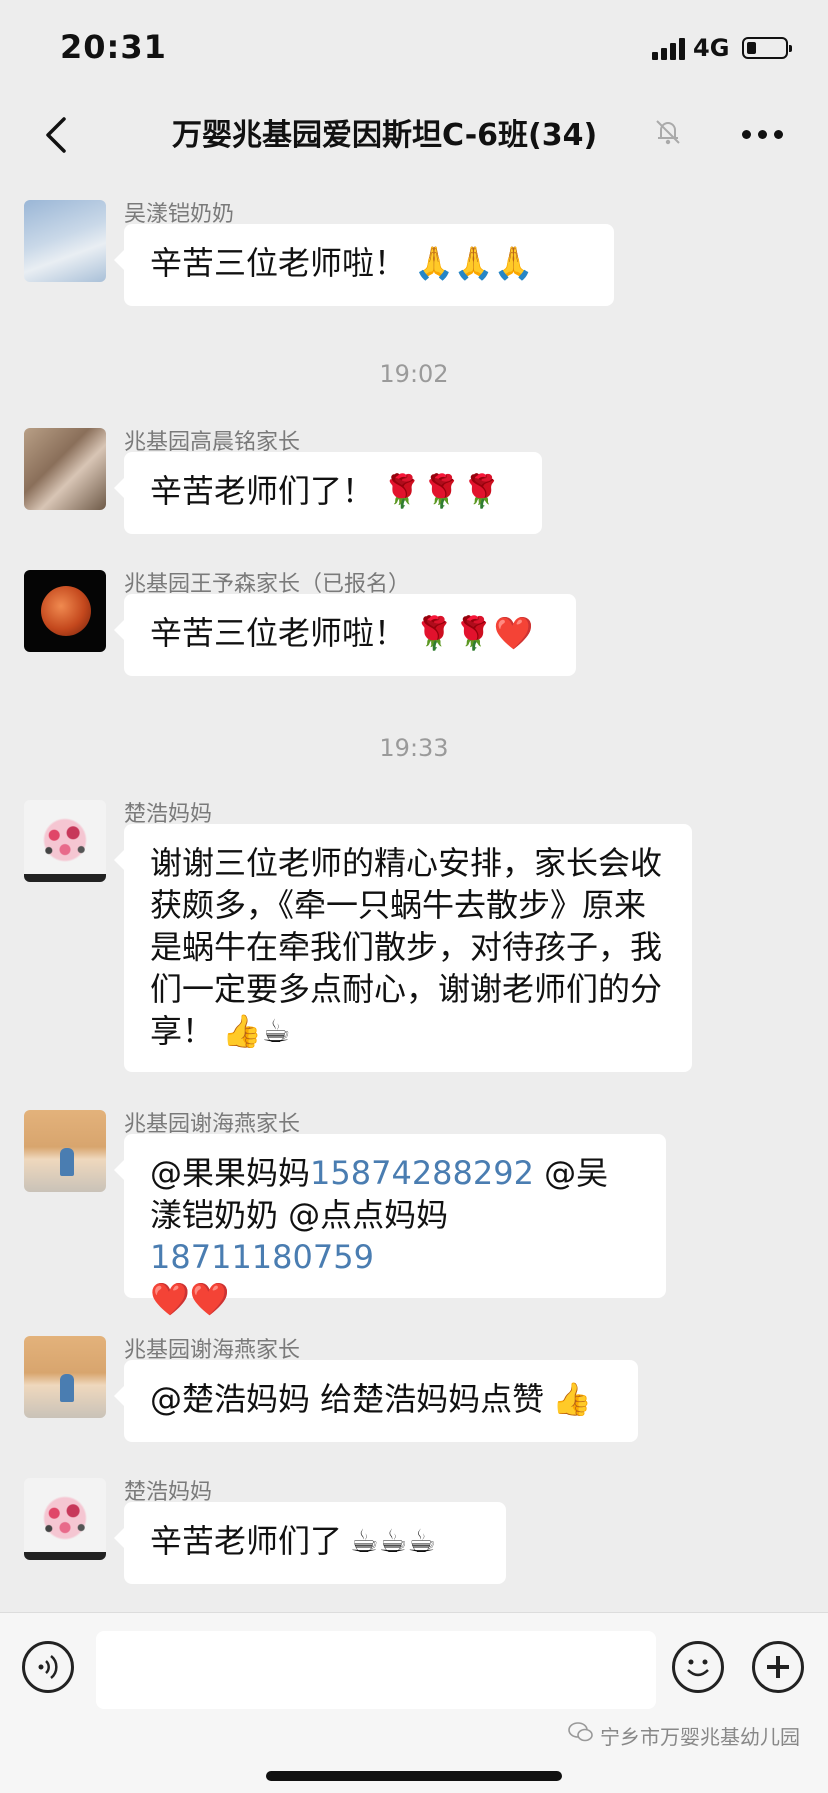 This screenshot has height=1793, width=828. I want to click on phone-link: 18711180759, so click(262, 1257).